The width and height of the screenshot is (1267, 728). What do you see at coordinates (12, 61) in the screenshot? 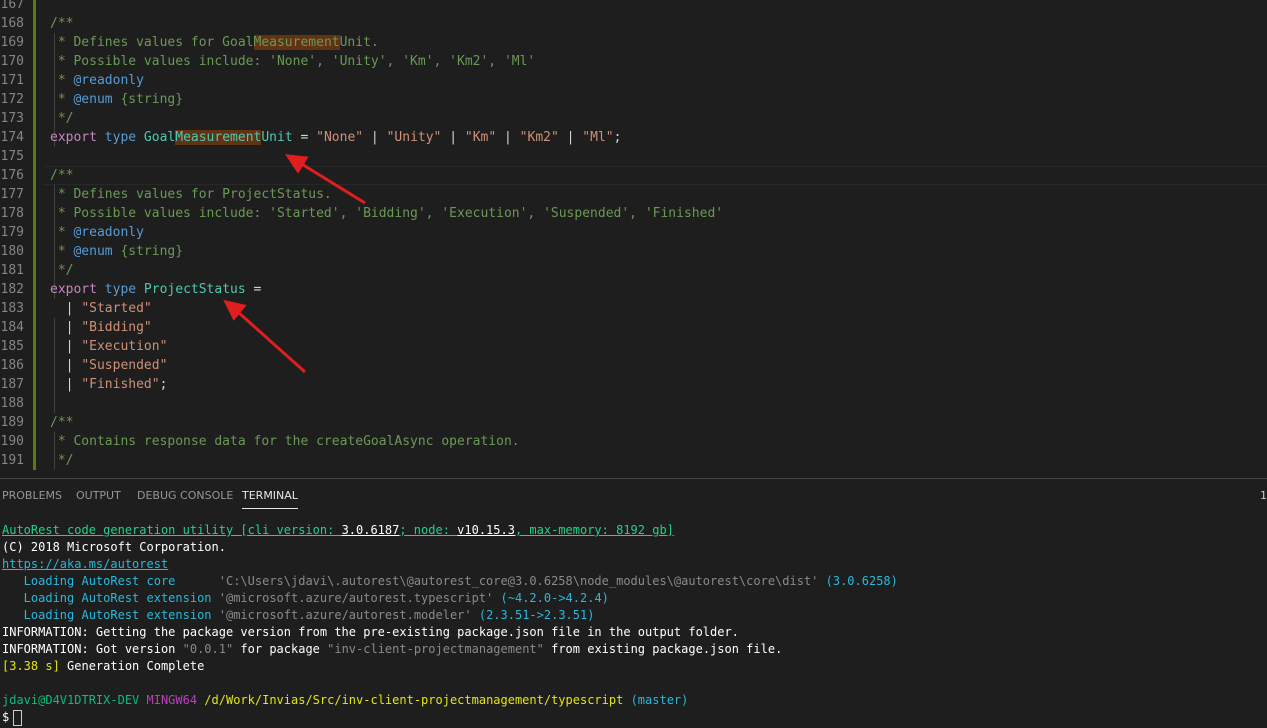
I see `line-number: 170` at bounding box center [12, 61].